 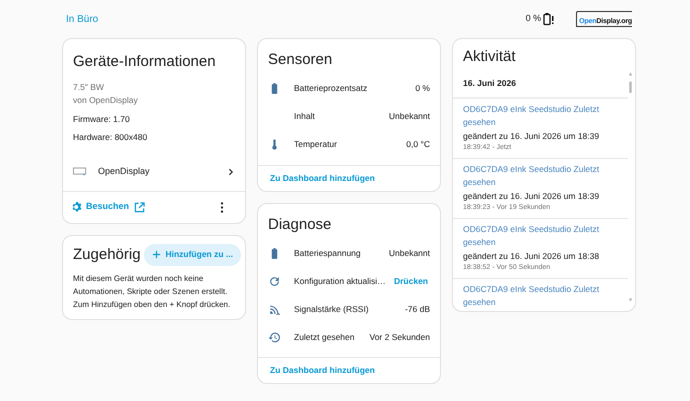 What do you see at coordinates (152, 292) in the screenshot?
I see `related-info-text: Mit diesem Gerät wurden noch keine Automationen, Skripte oder Szenen erstellt. Zum Hinzufügen oben den + Knopf drücken.` at bounding box center [152, 292].